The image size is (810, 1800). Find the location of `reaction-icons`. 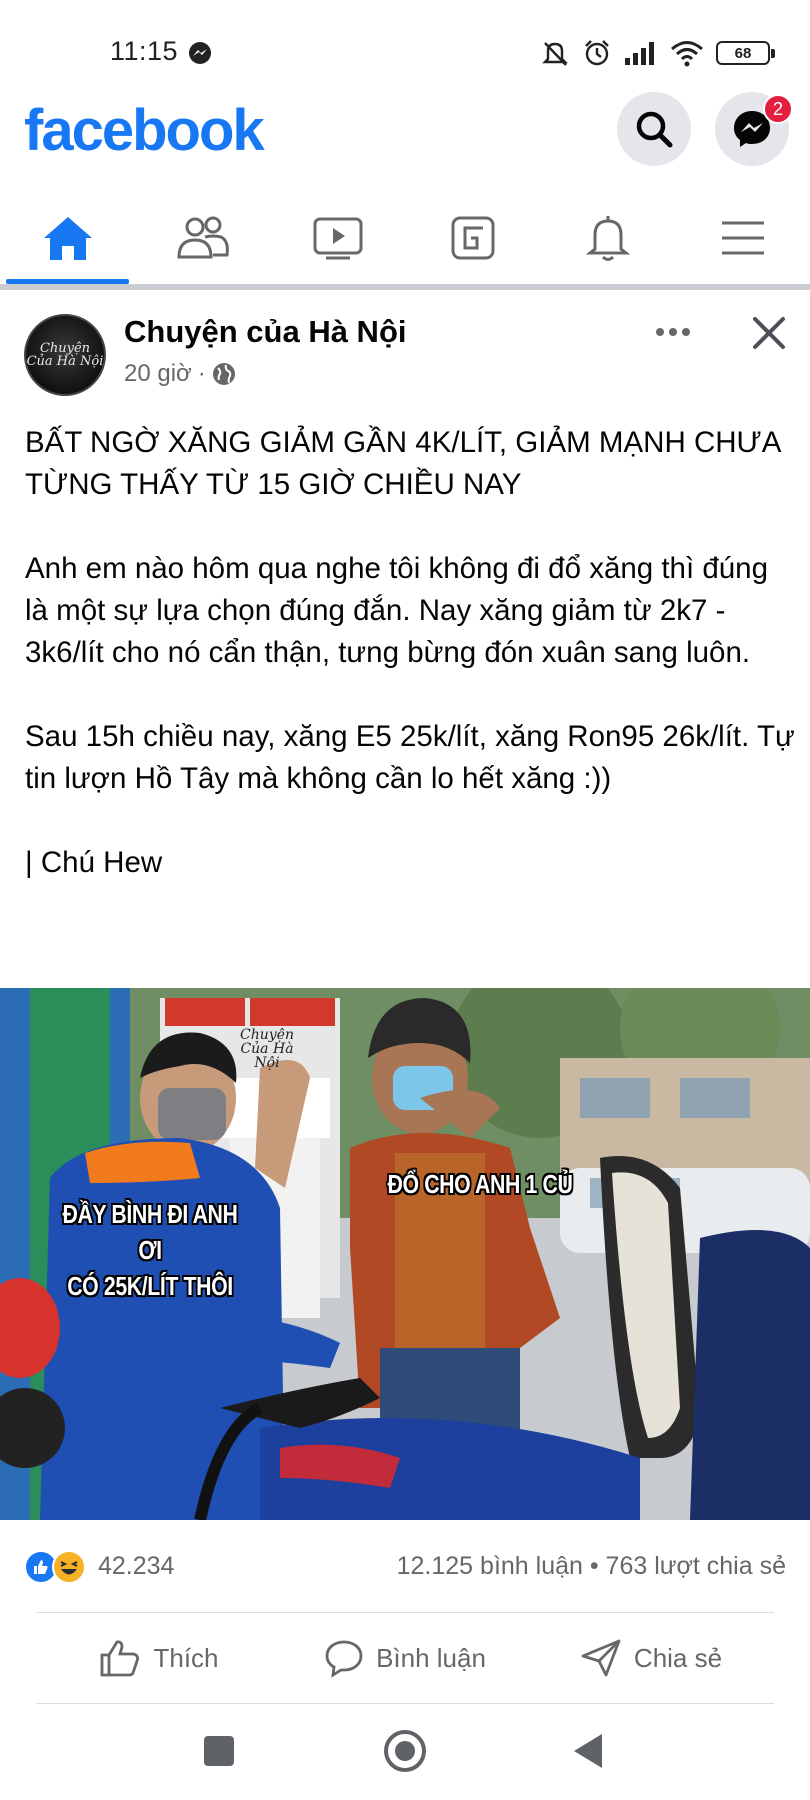

reaction-icons is located at coordinates (56, 1567).